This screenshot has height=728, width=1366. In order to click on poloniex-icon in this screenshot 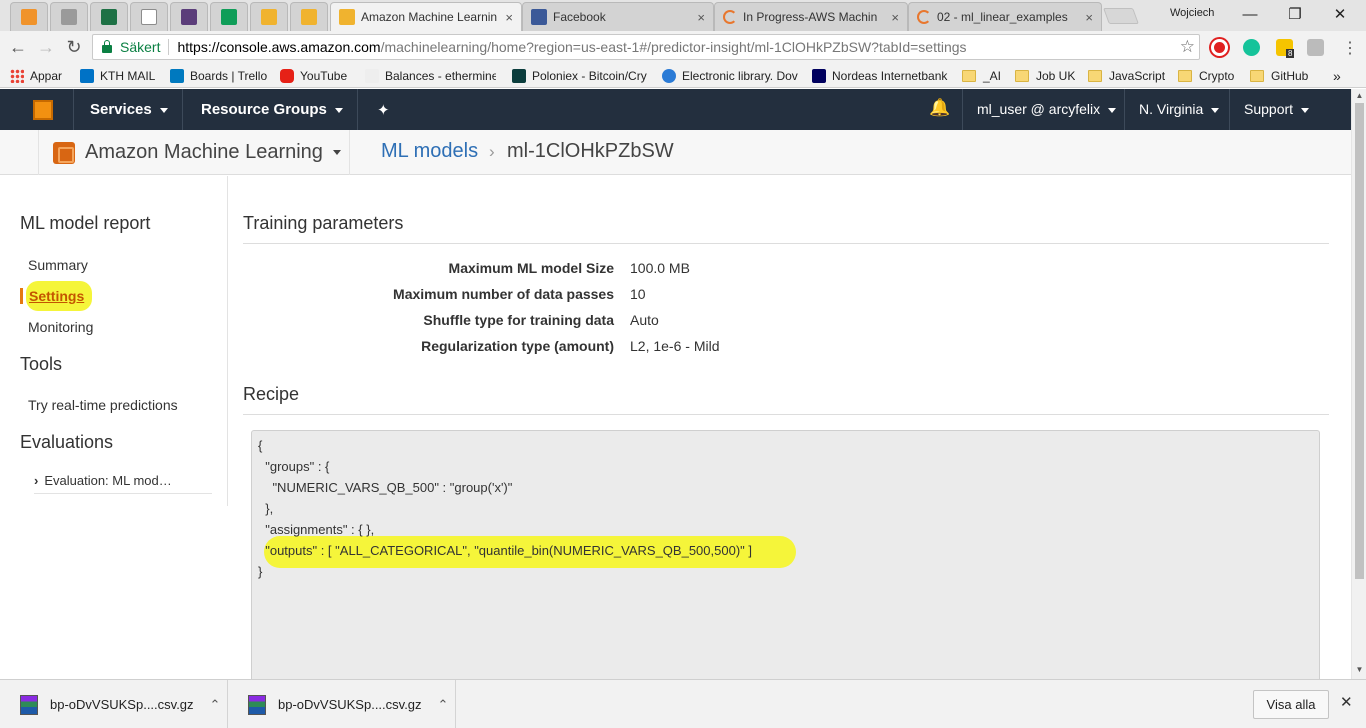, I will do `click(519, 75)`.